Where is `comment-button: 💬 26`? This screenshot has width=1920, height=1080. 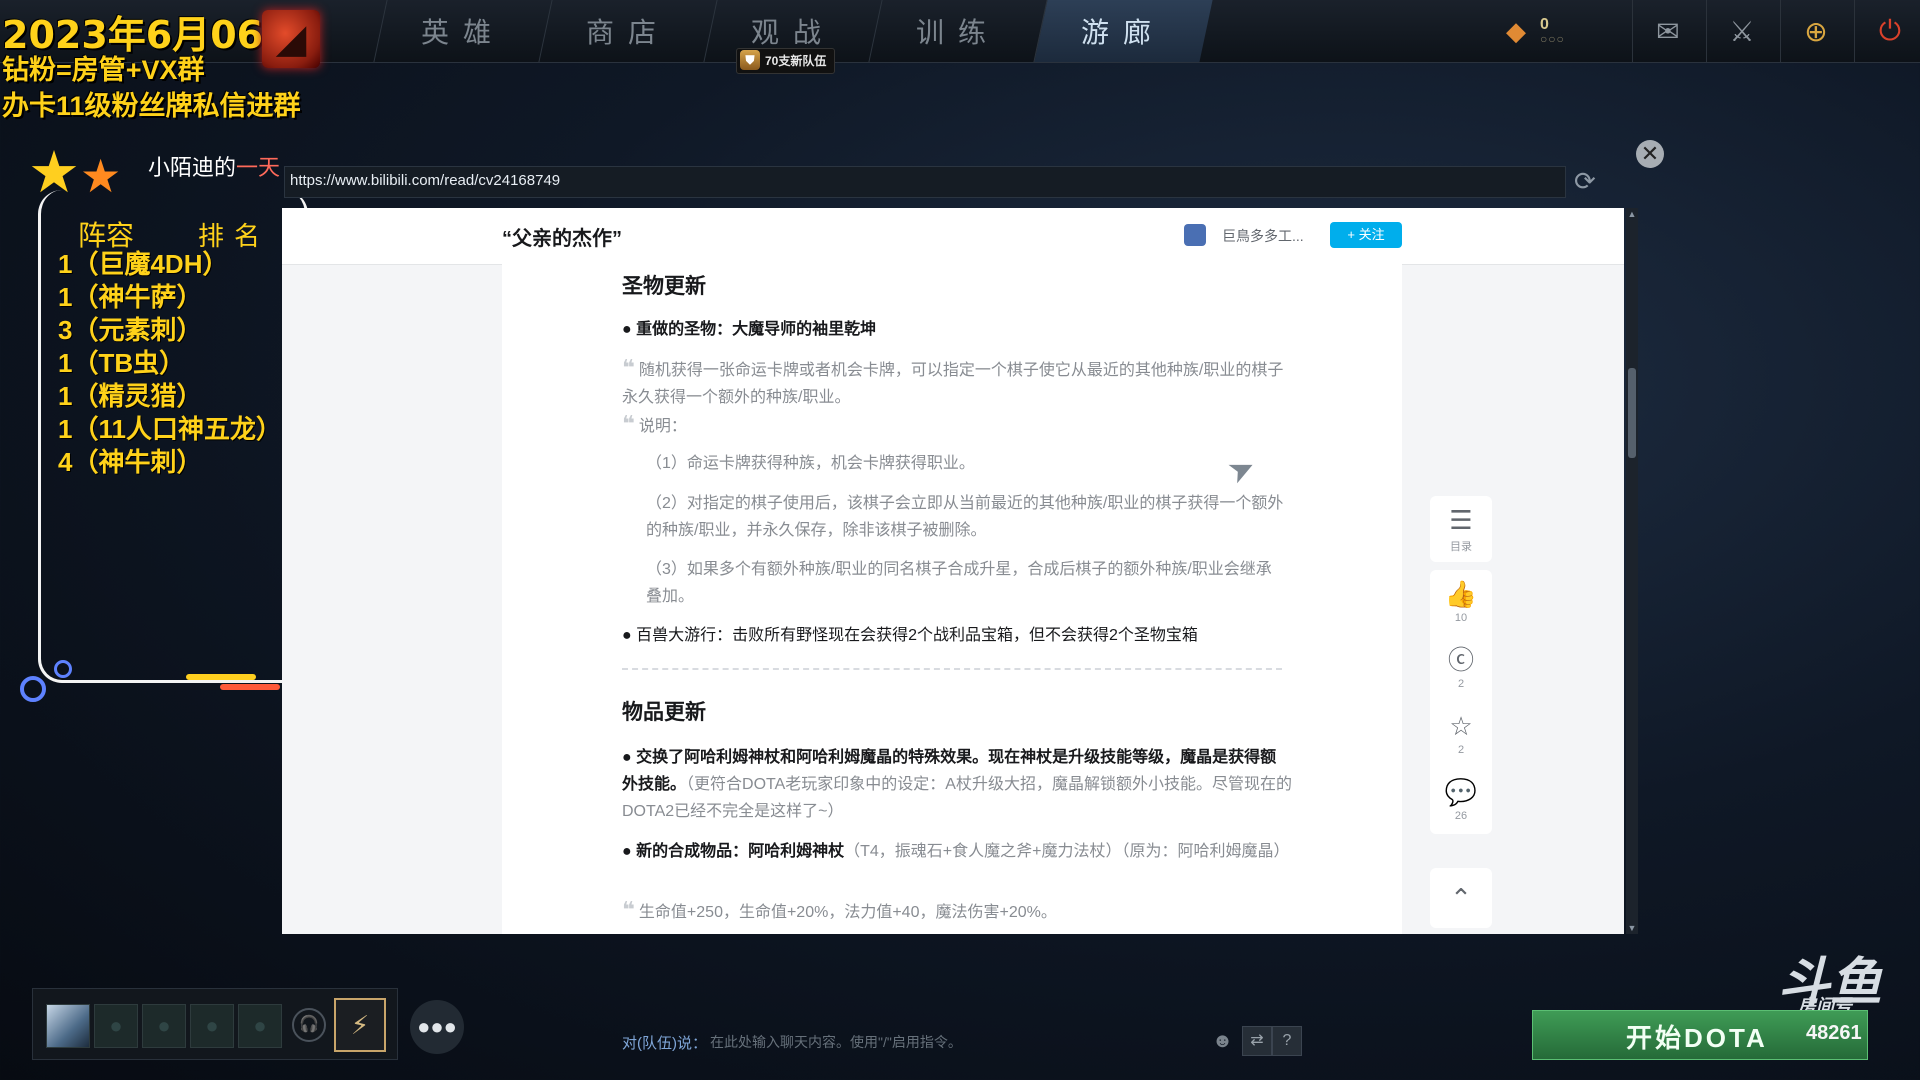 comment-button: 💬 26 is located at coordinates (1461, 801).